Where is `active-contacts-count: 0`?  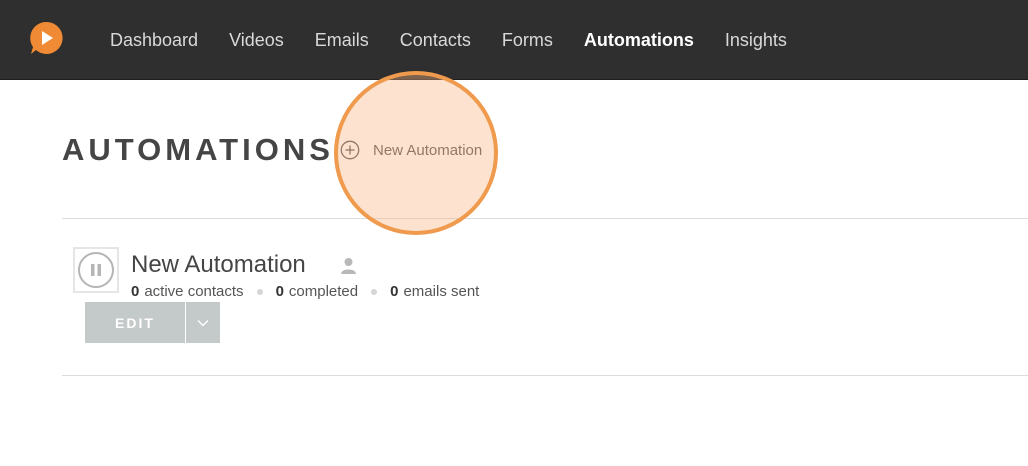
active-contacts-count: 0 is located at coordinates (135, 291).